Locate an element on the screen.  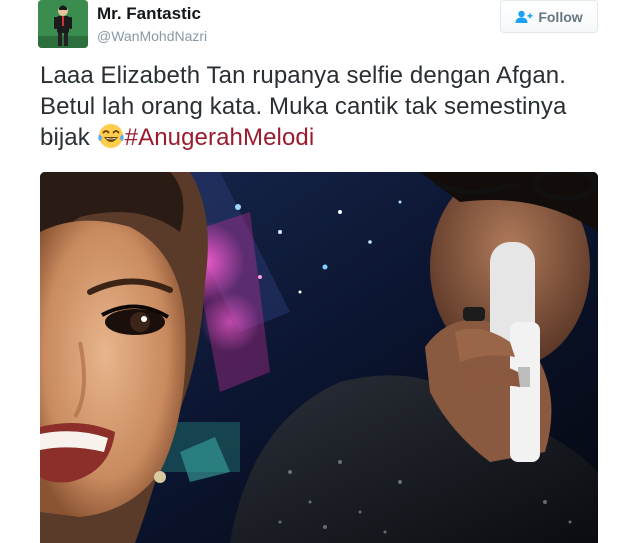
tears-of-joy-emoji-icon is located at coordinates (111, 136).